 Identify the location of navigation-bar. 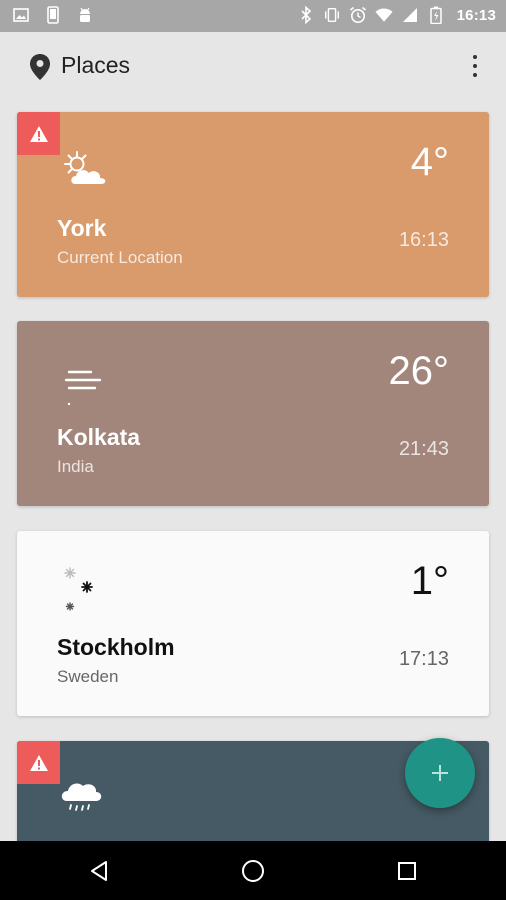
(253, 870).